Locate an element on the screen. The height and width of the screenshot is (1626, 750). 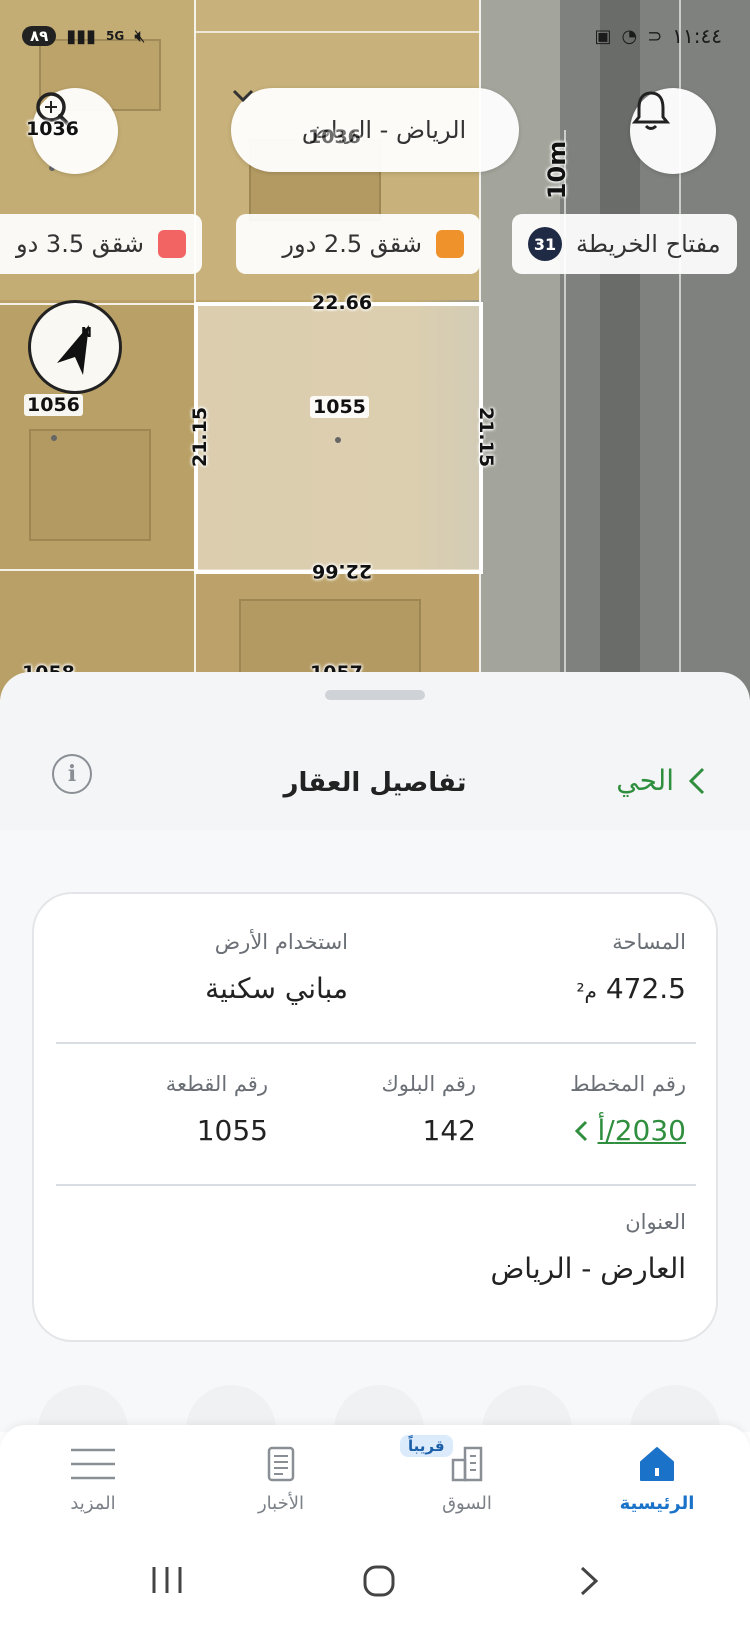
status-bar-left: ٨٩ ▮▮▮ 5G 🔇︎ is located at coordinates (84, 36).